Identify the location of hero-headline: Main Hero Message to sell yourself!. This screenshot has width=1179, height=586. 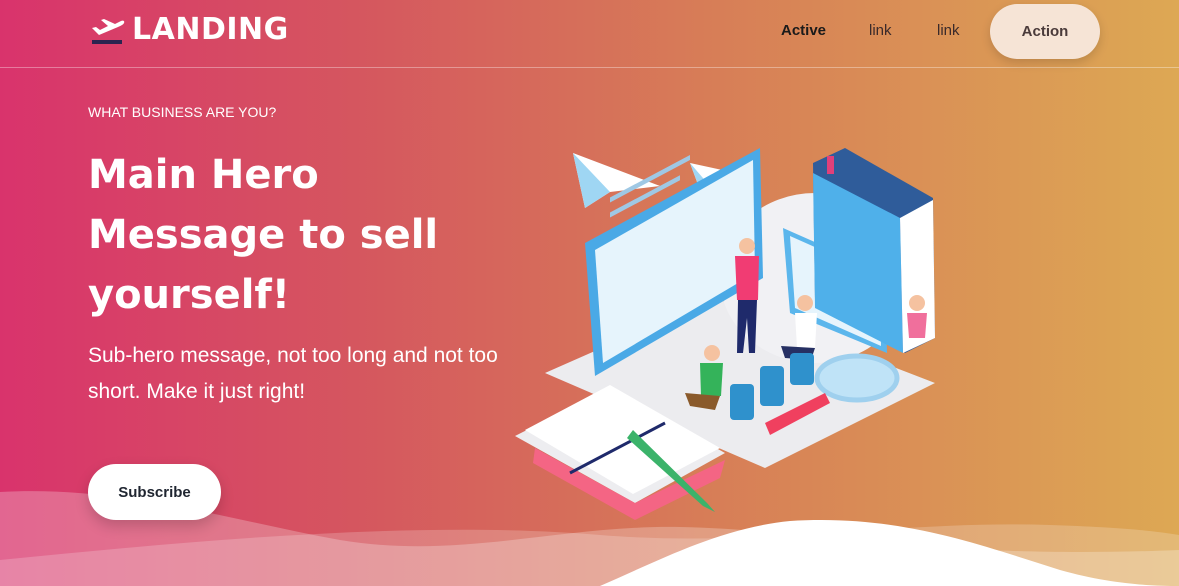
(263, 235).